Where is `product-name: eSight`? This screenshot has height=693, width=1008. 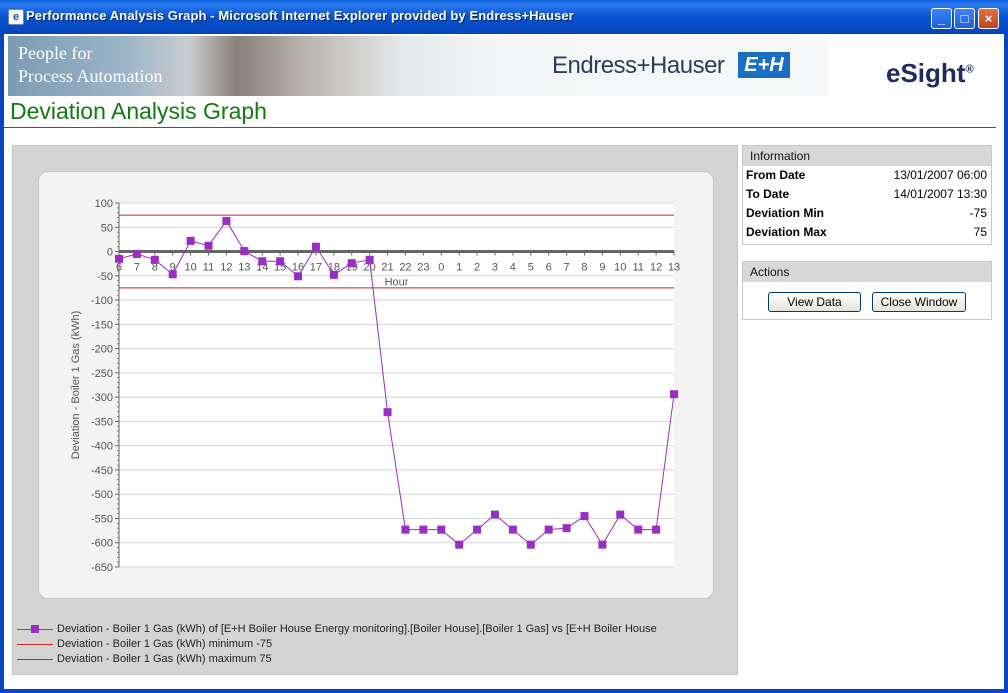 product-name: eSight is located at coordinates (926, 73).